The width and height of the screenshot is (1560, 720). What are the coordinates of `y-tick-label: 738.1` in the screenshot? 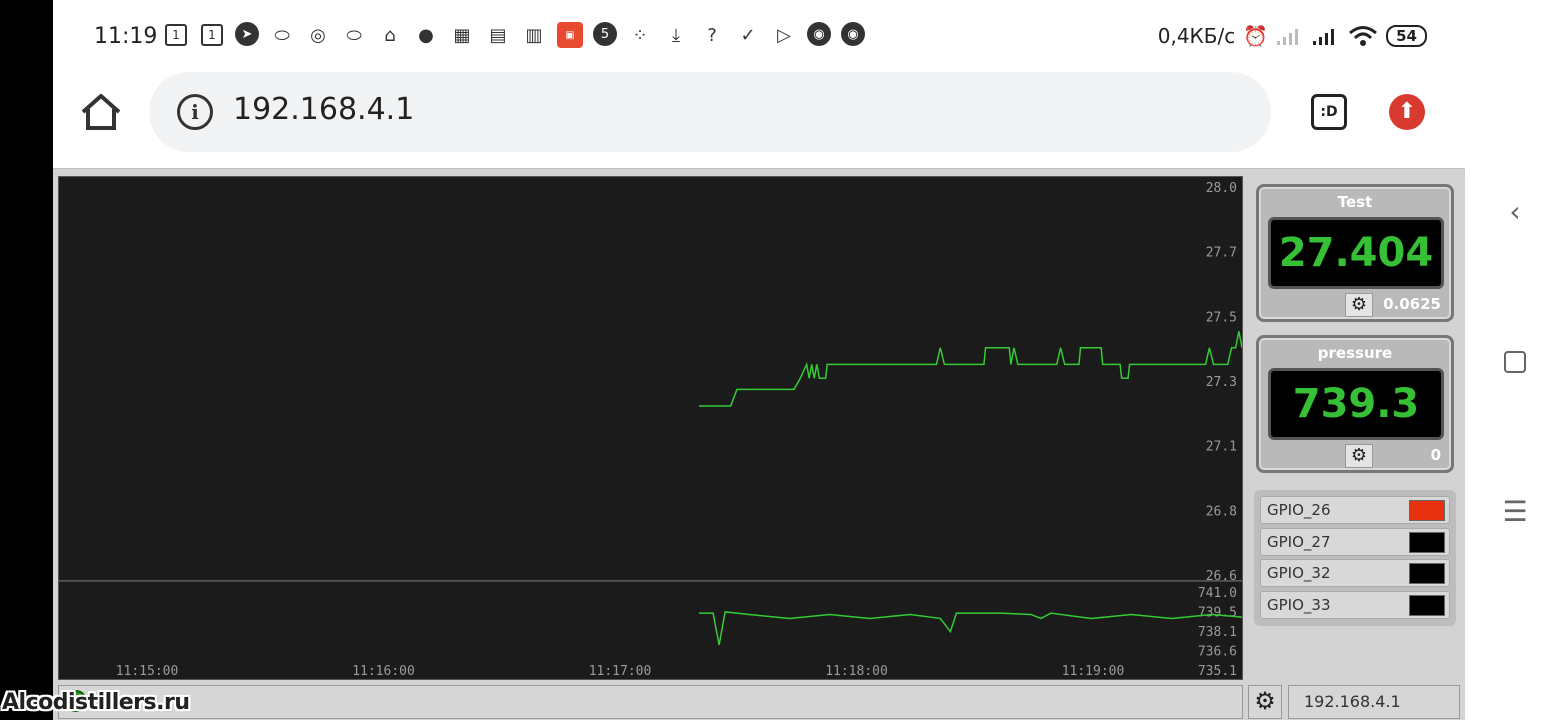 It's located at (1217, 632).